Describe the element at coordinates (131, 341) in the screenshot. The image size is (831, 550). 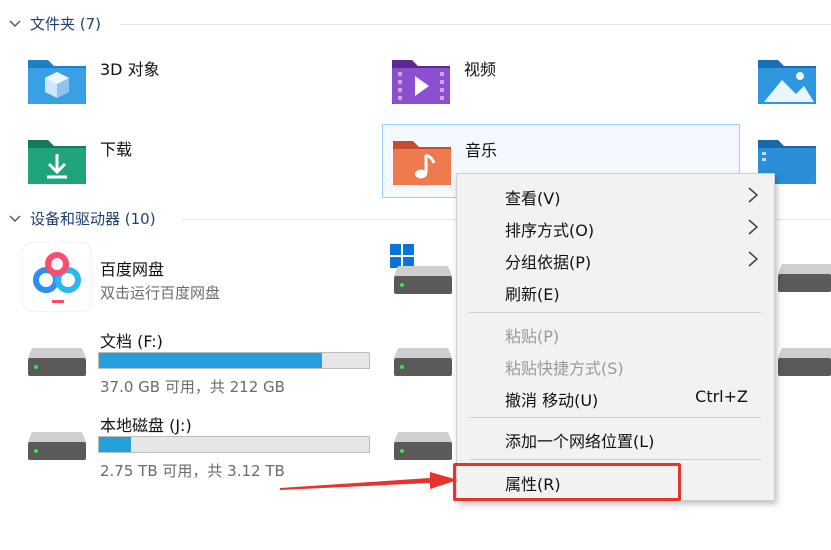
I see `device-label: 文档 (F:)` at that location.